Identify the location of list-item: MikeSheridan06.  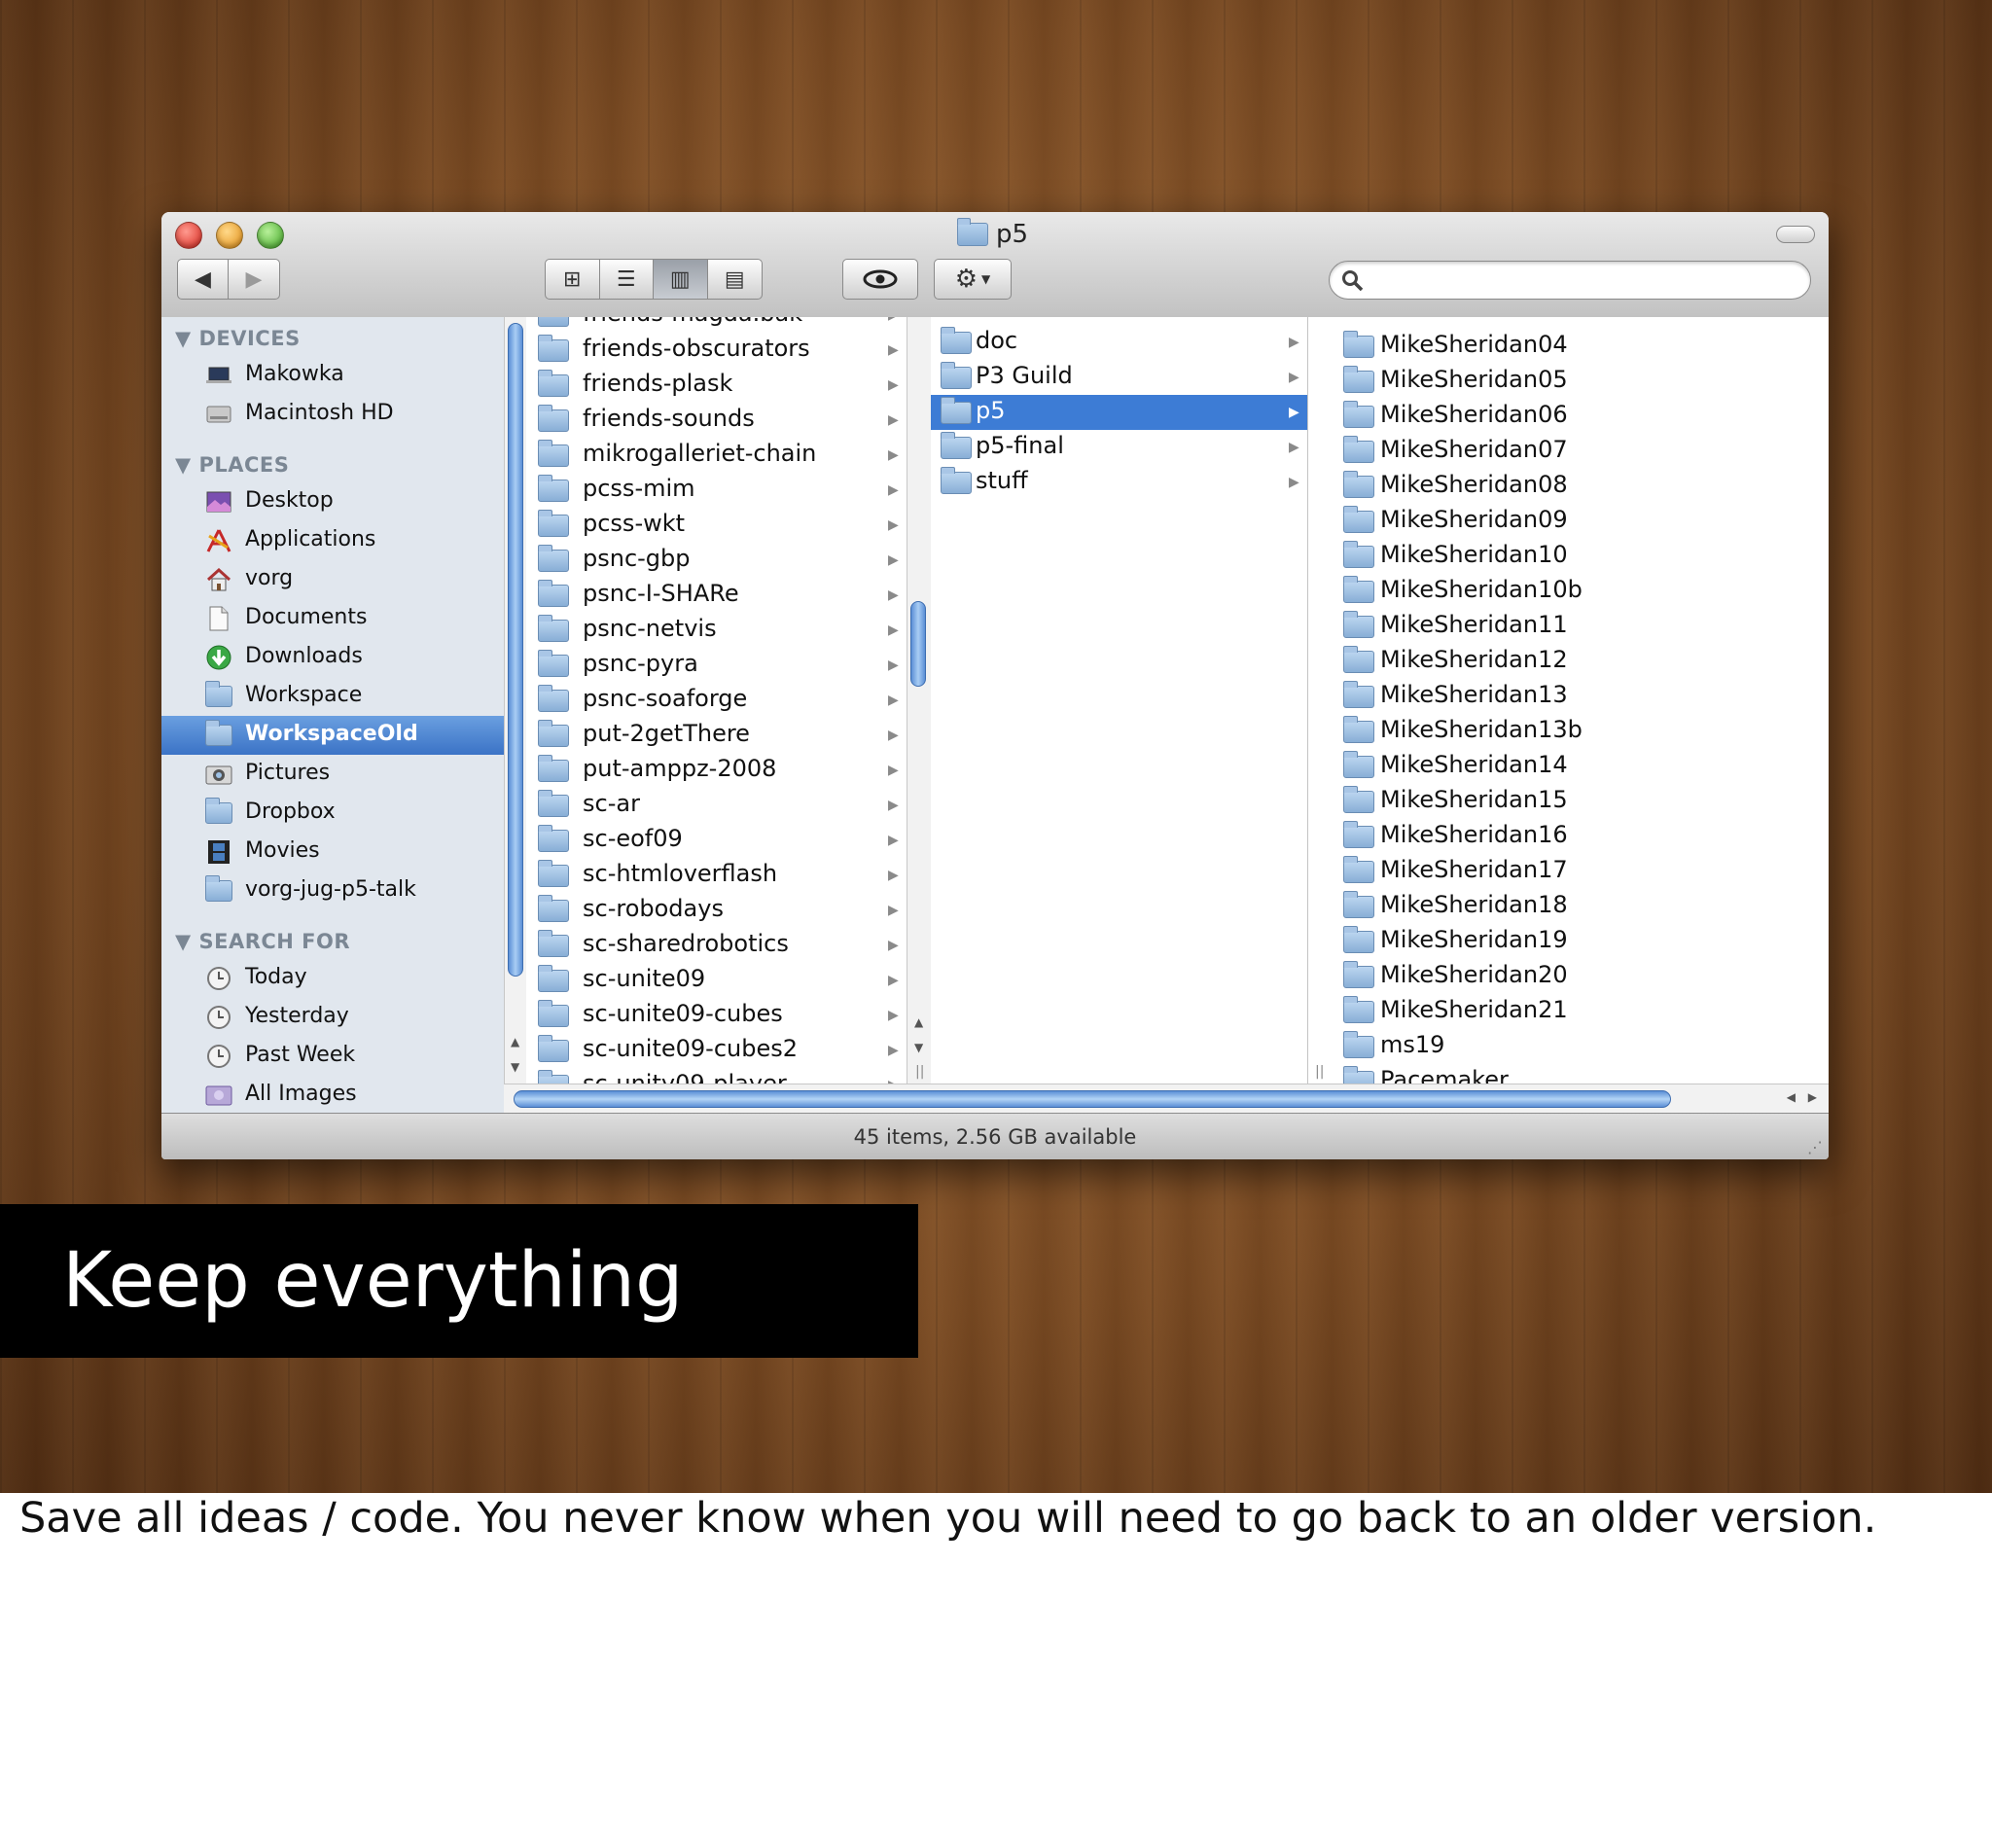
(1579, 416).